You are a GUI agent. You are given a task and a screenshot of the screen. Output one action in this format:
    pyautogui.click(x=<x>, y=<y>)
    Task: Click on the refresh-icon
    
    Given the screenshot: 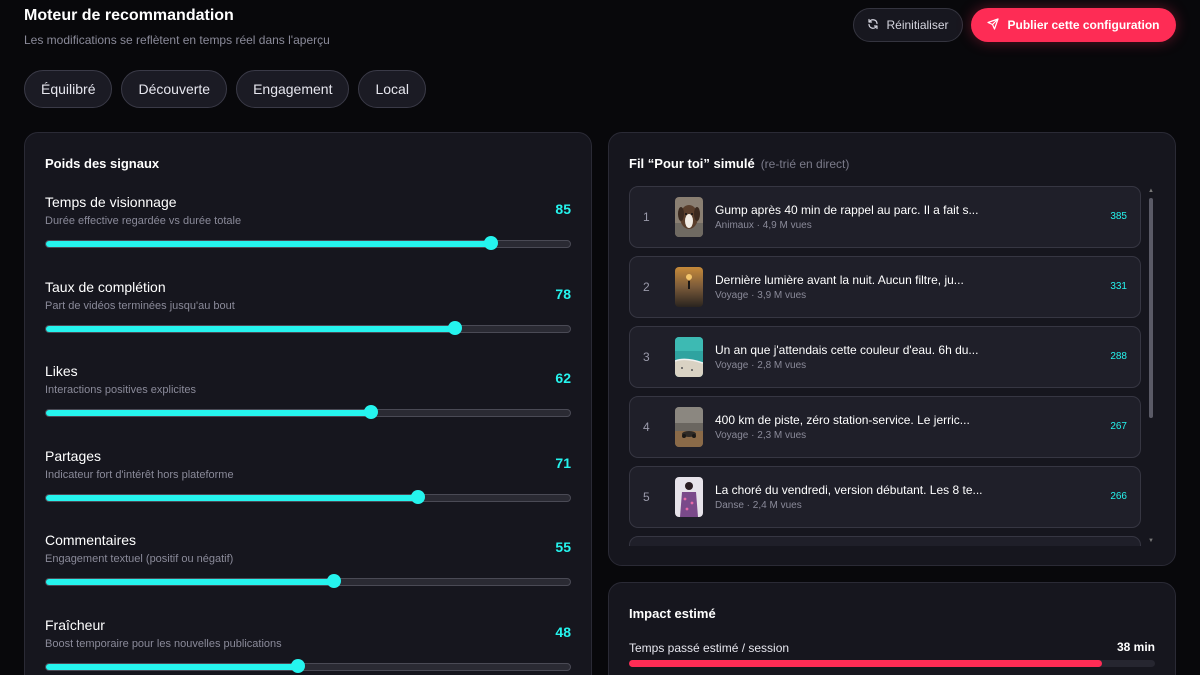 What is the action you would take?
    pyautogui.click(x=873, y=25)
    